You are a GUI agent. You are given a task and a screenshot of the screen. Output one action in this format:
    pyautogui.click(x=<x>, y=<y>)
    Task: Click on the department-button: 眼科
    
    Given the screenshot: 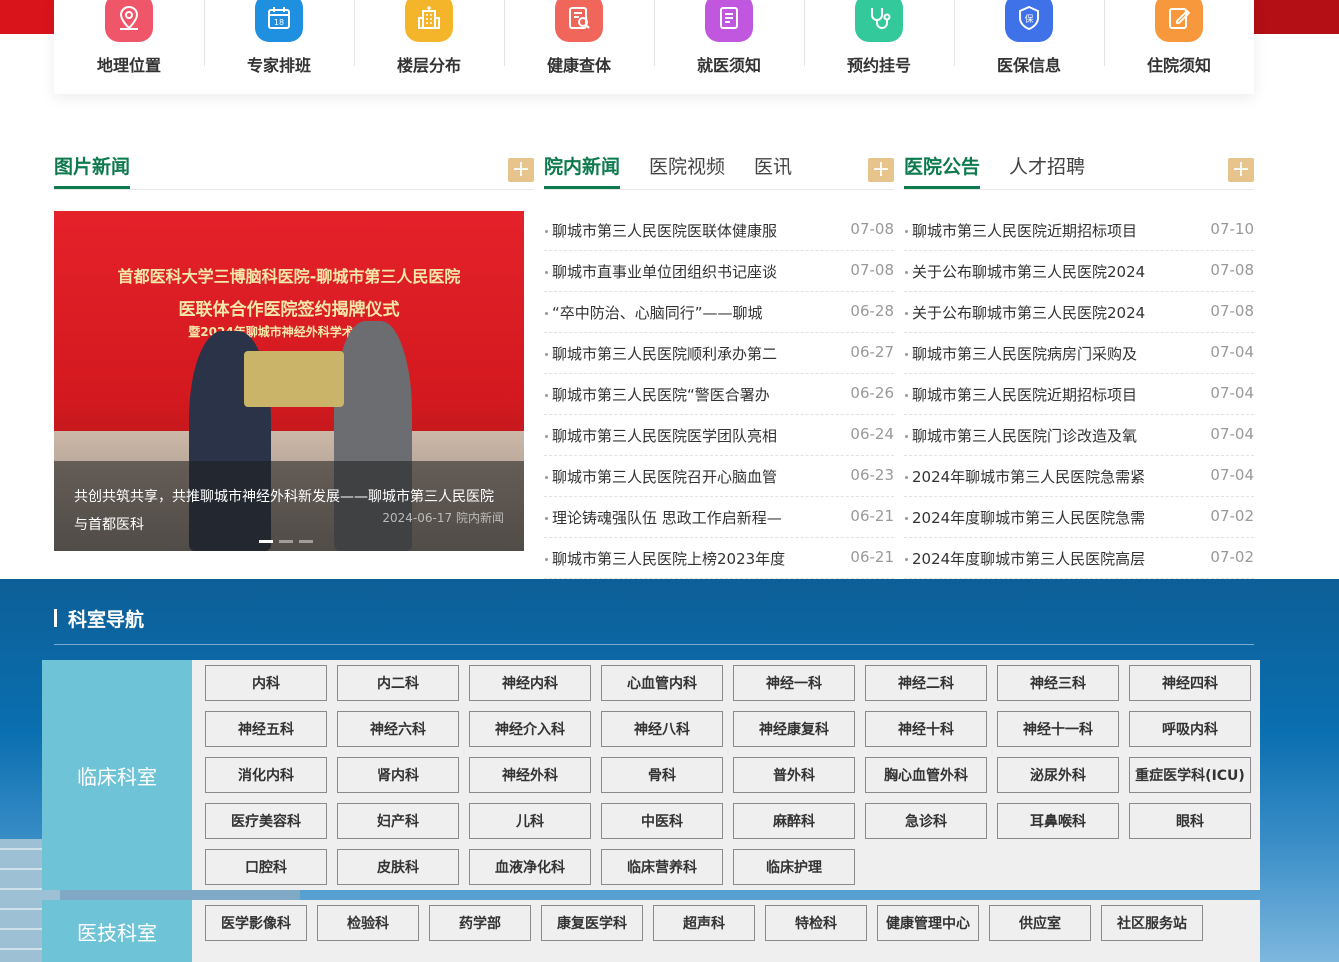 What is the action you would take?
    pyautogui.click(x=1190, y=821)
    